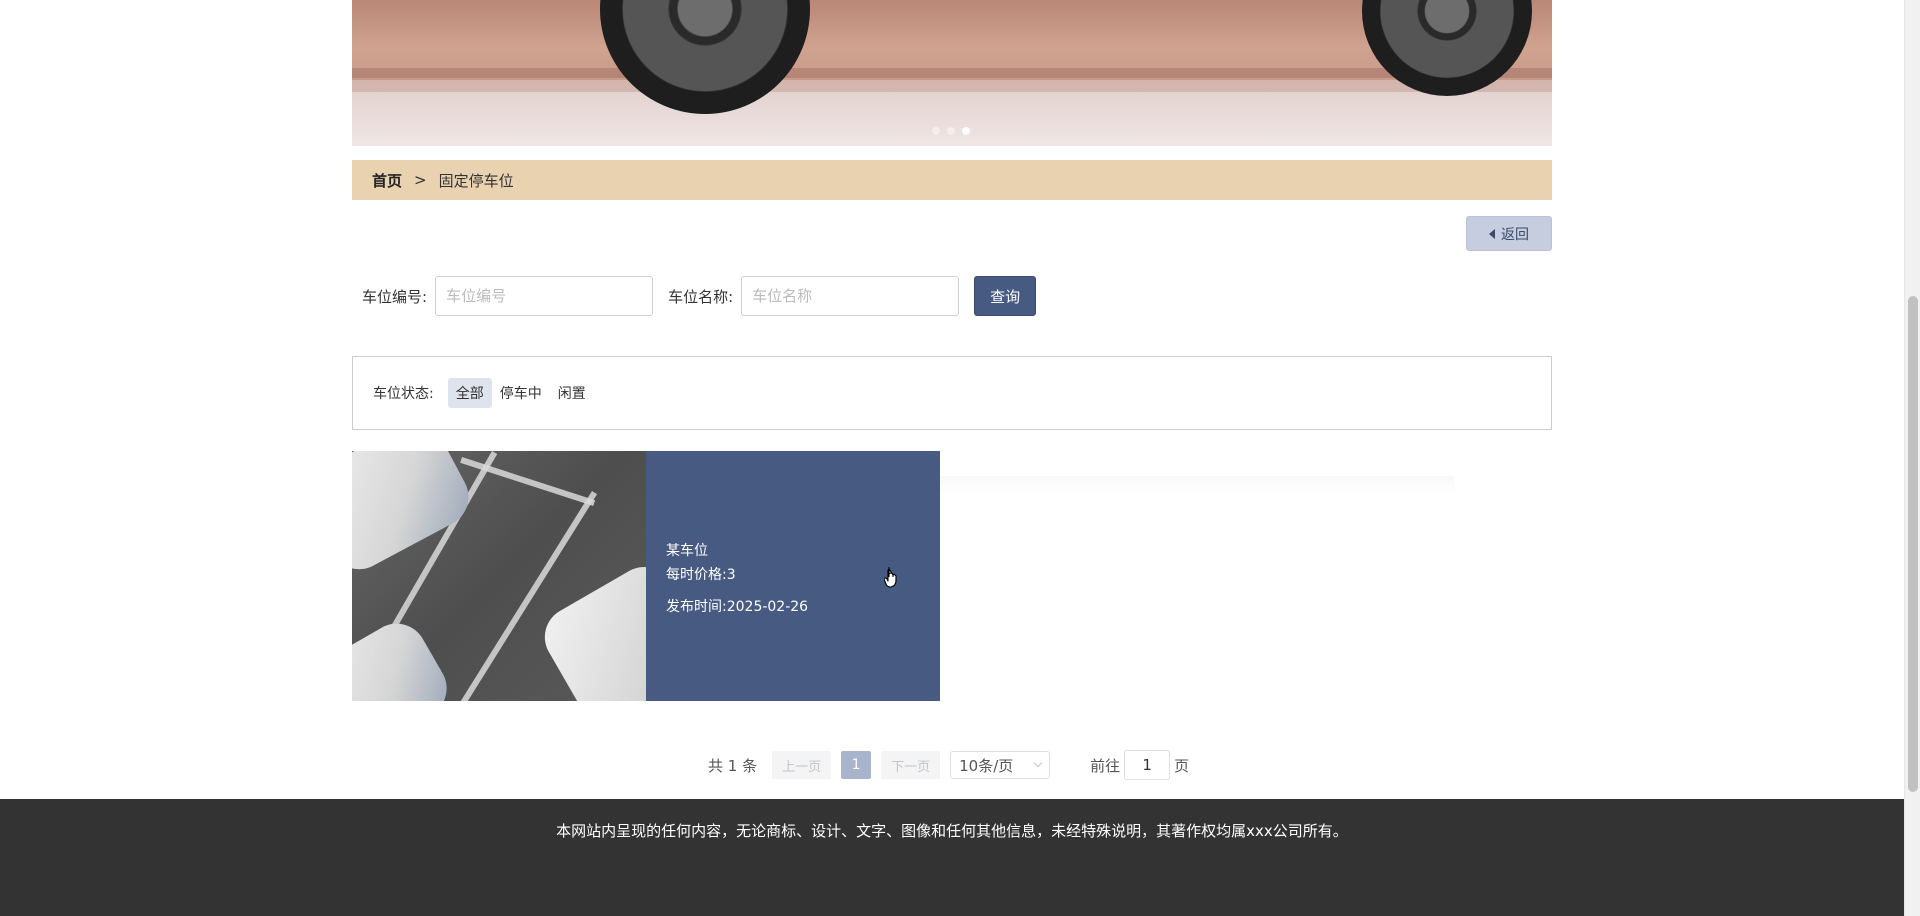 Image resolution: width=1920 pixels, height=916 pixels. Describe the element at coordinates (1005, 296) in the screenshot. I see `query-button: 查询` at that location.